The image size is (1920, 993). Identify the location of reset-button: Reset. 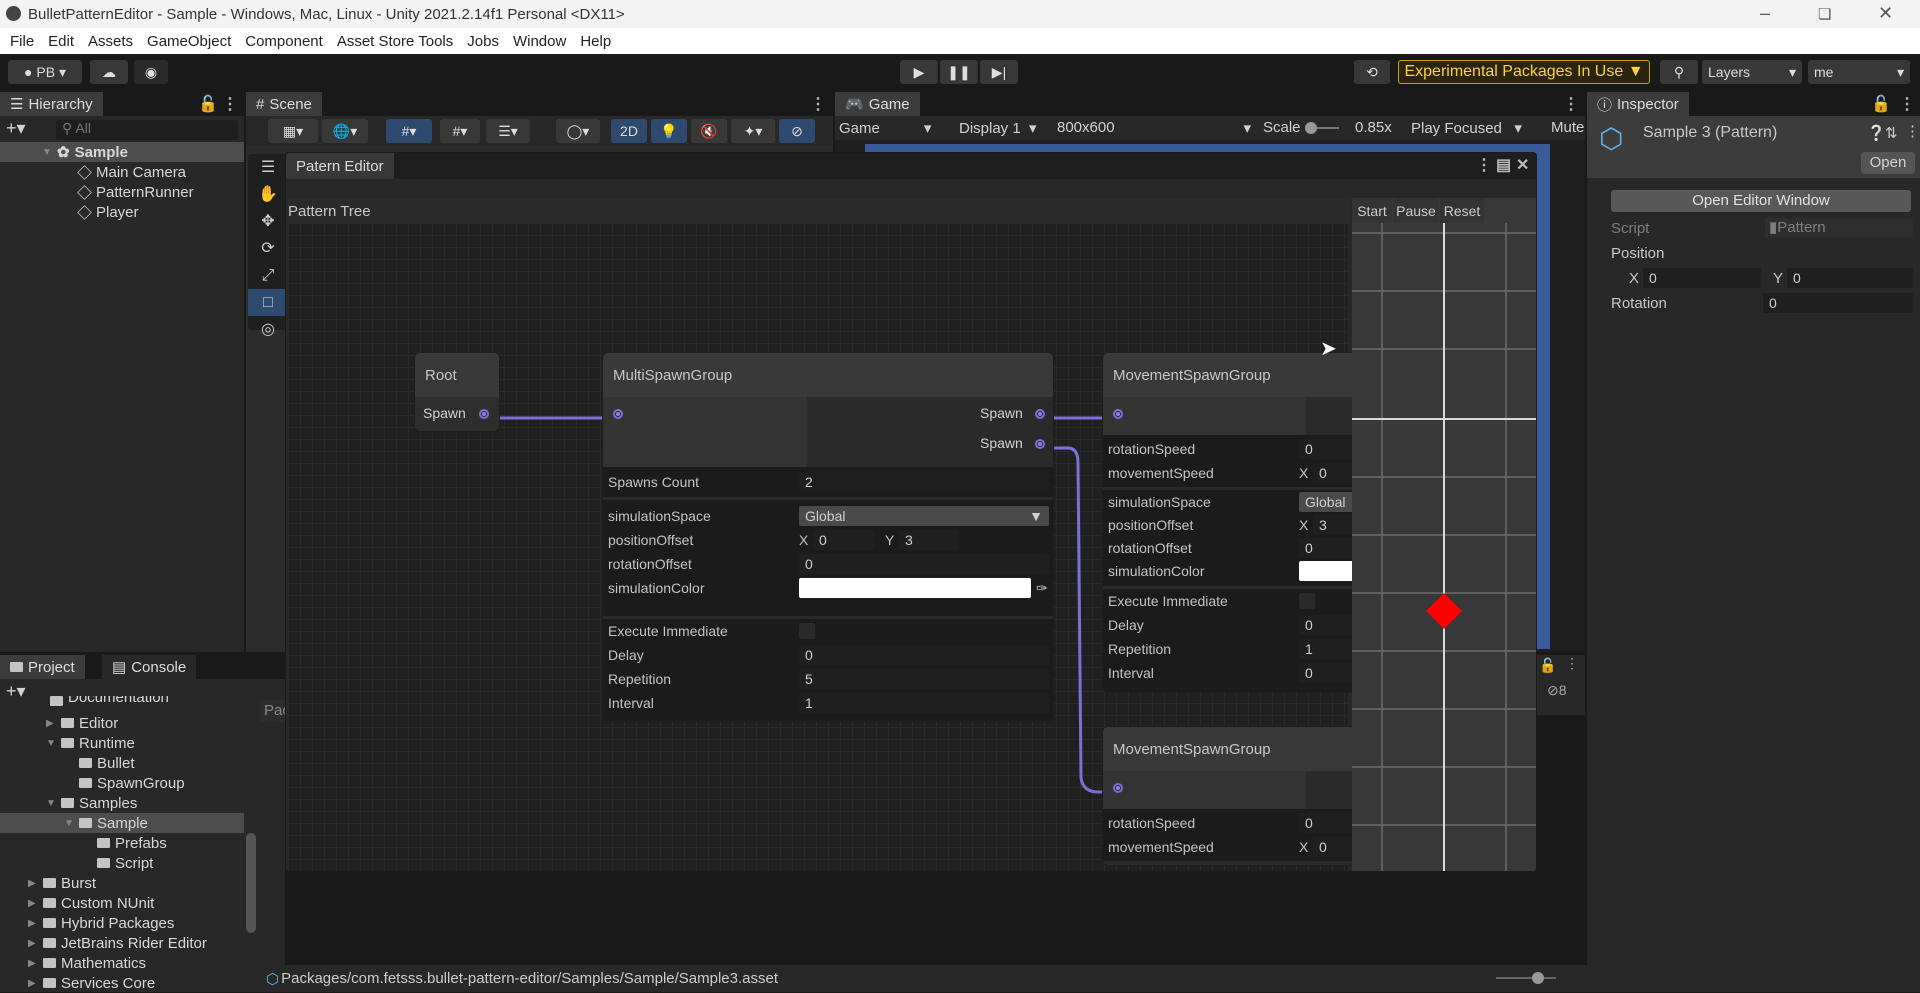
(1462, 210).